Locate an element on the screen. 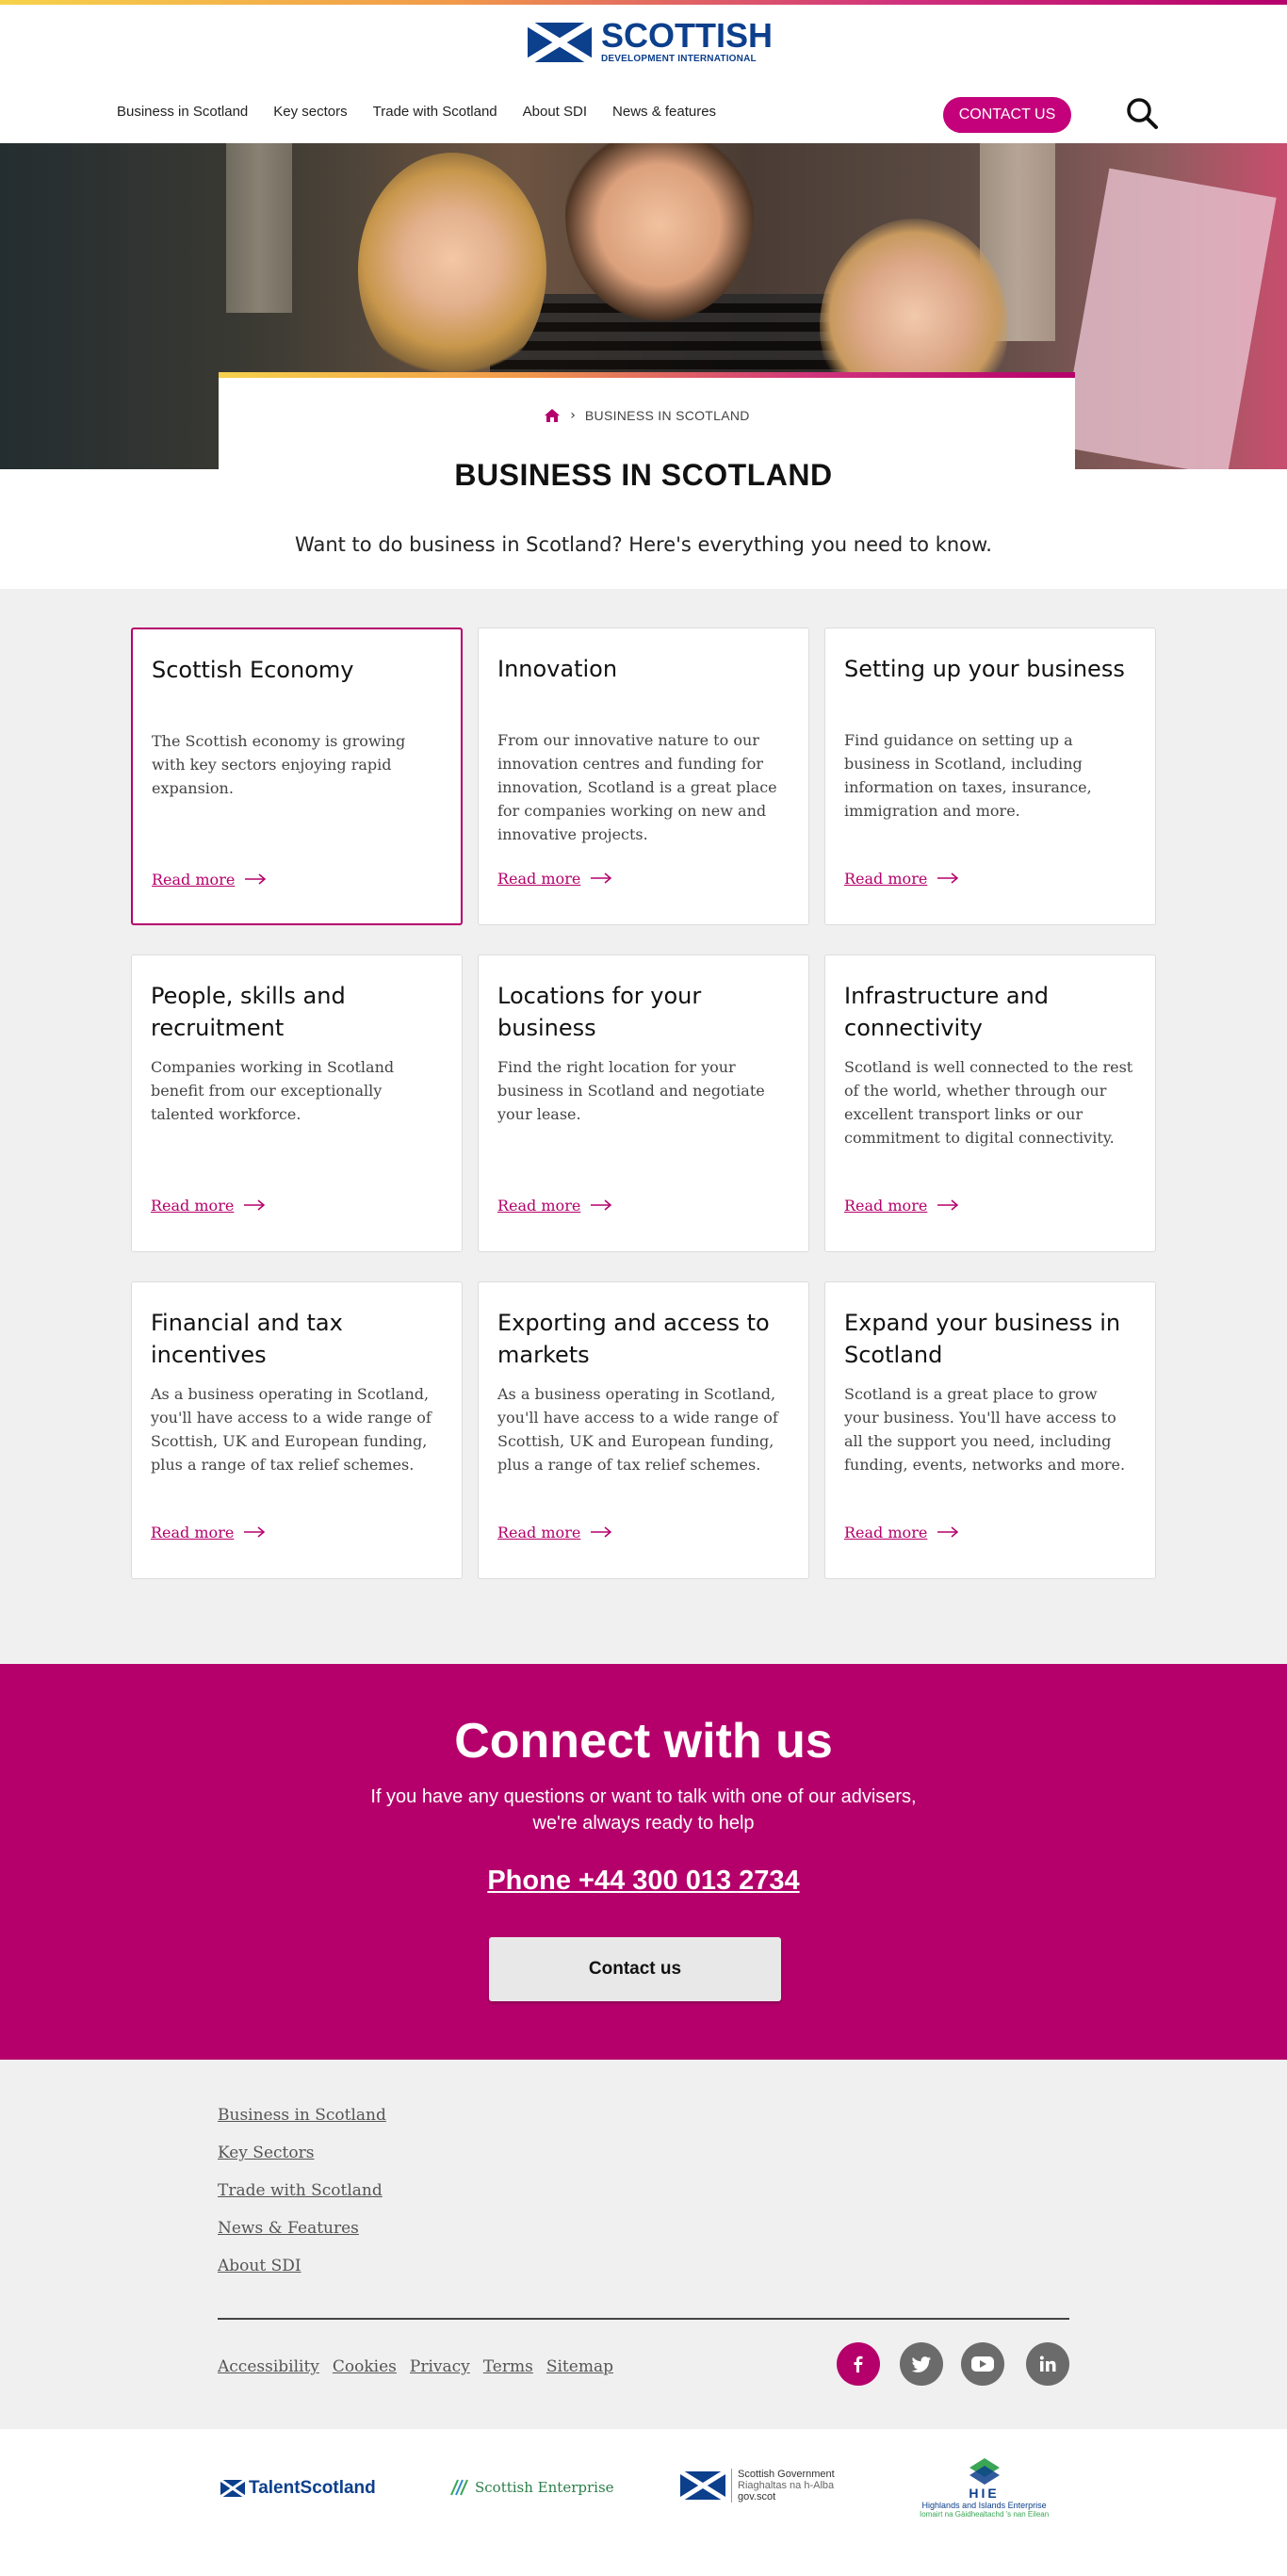 This screenshot has height=2576, width=1287. scottish-enterprise-text: Scottish Enterprise is located at coordinates (545, 2487).